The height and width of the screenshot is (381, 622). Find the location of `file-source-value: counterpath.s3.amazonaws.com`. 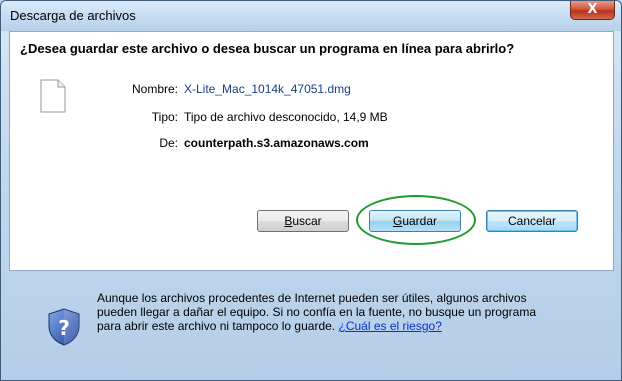

file-source-value: counterpath.s3.amazonaws.com is located at coordinates (276, 143).